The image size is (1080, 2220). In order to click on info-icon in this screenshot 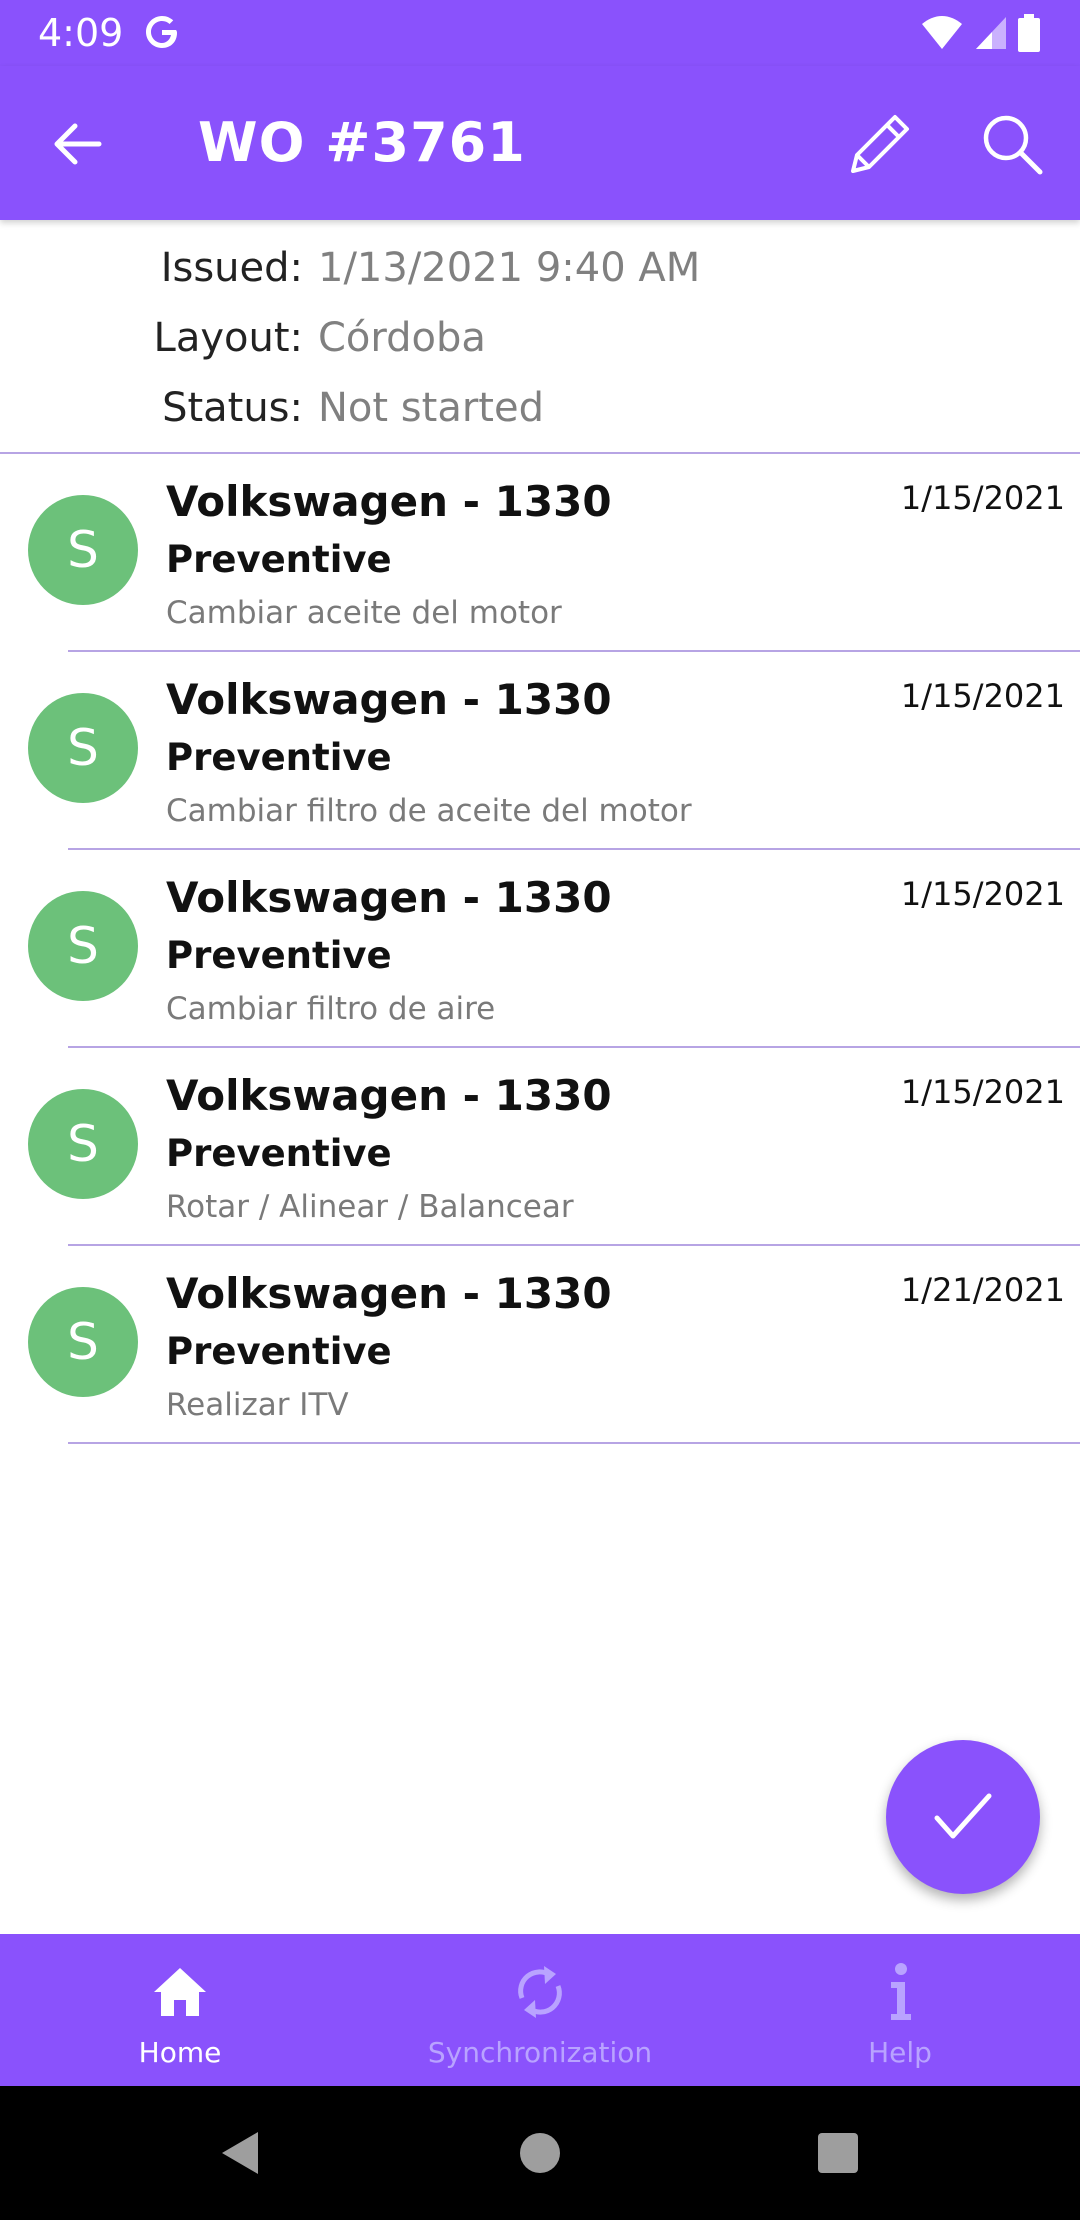, I will do `click(900, 1992)`.